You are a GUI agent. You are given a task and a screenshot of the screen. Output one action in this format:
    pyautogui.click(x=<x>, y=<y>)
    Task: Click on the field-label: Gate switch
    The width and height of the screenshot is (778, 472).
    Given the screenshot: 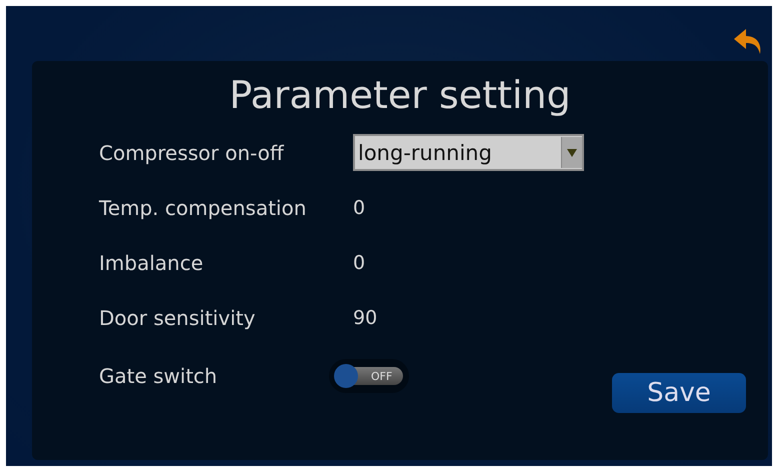 What is the action you would take?
    pyautogui.click(x=158, y=376)
    